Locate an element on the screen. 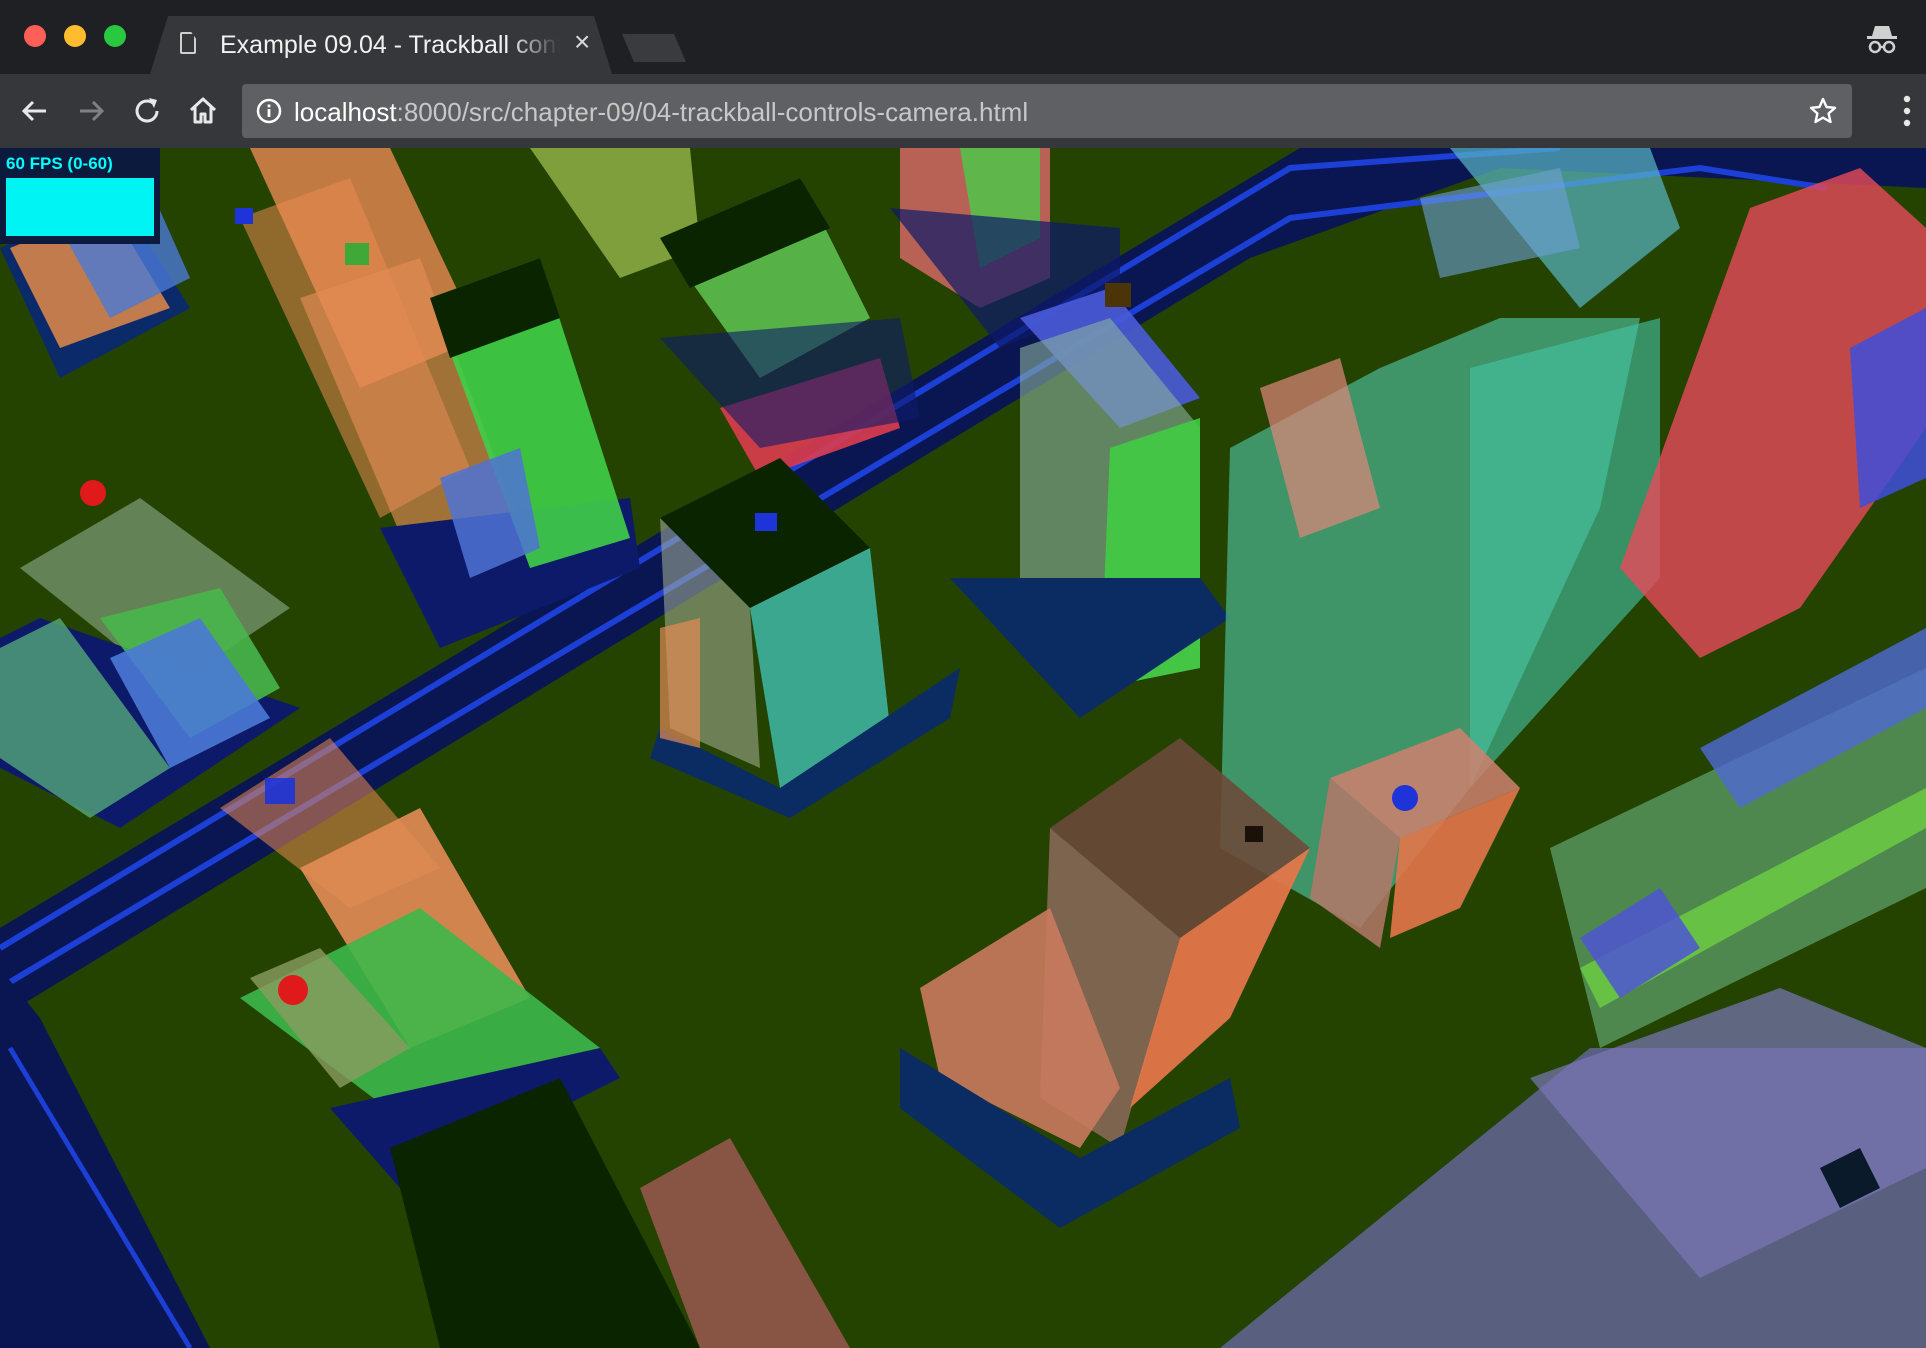 The image size is (1926, 1348). fps-label: 60 FPS (0-60) is located at coordinates (59, 163).